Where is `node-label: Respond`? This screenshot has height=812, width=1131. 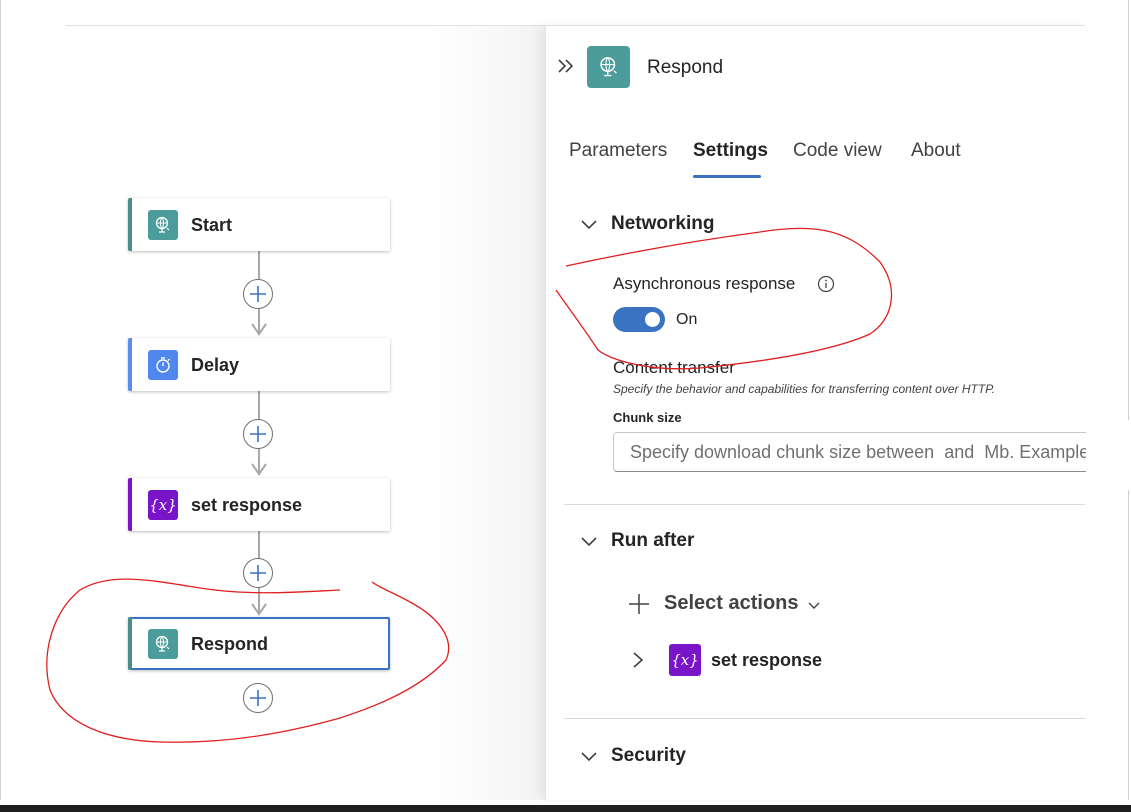
node-label: Respond is located at coordinates (230, 644).